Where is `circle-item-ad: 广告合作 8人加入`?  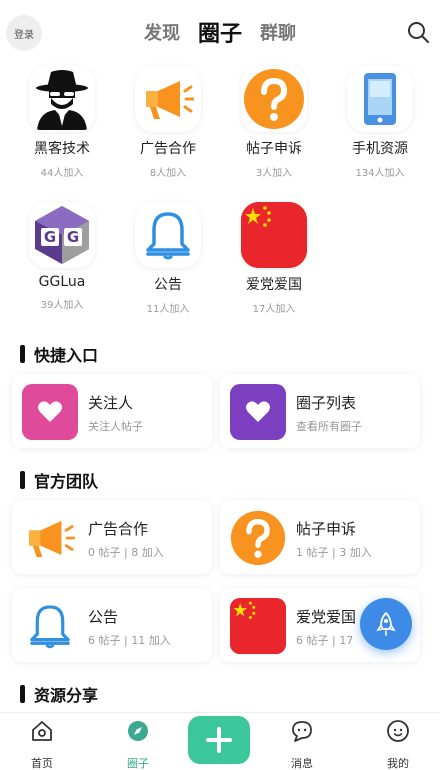 circle-item-ad: 广告合作 8人加入 is located at coordinates (168, 122).